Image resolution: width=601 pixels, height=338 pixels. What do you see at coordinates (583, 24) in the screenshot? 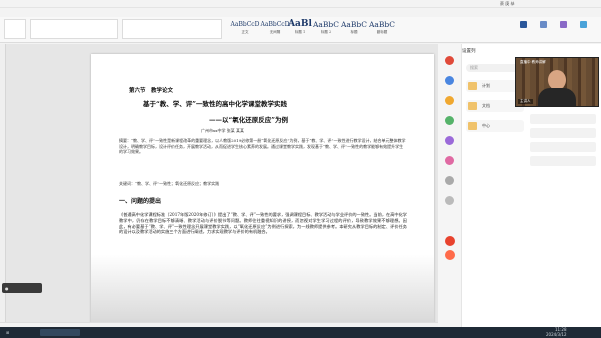
I see `addins-icon` at bounding box center [583, 24].